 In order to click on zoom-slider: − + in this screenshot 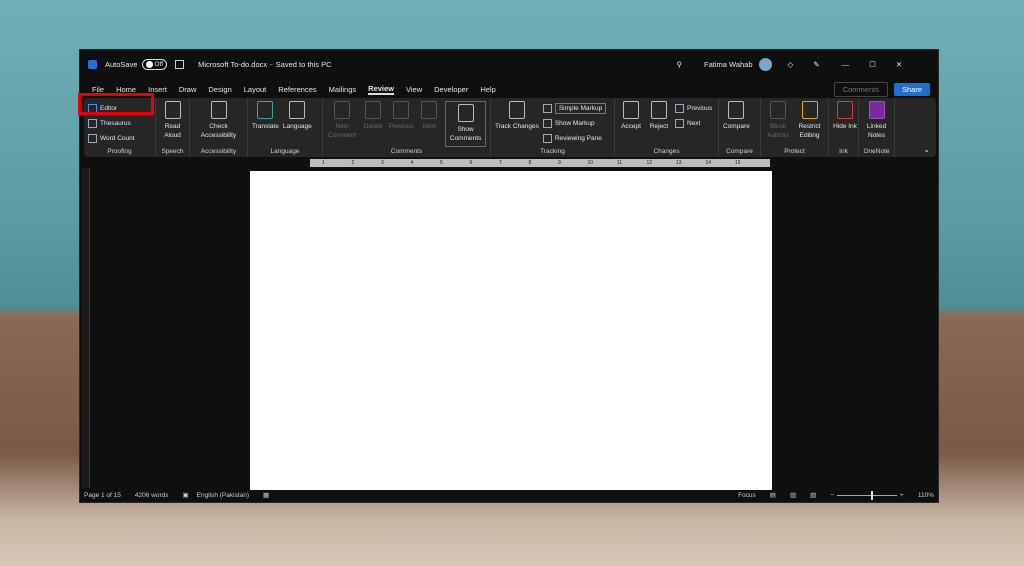, I will do `click(867, 495)`.